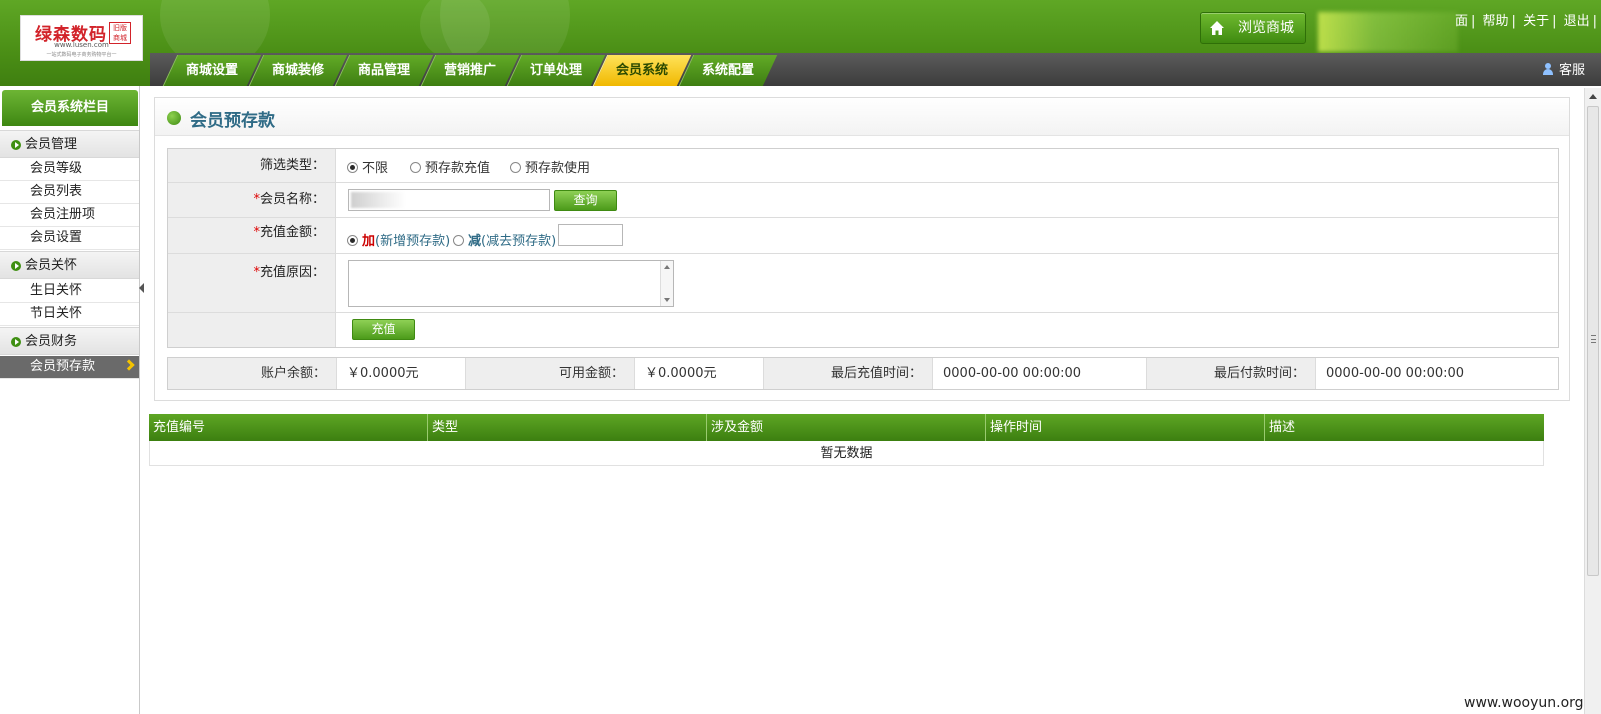 The height and width of the screenshot is (714, 1601). I want to click on table-empty-row: 暂无数据, so click(846, 453).